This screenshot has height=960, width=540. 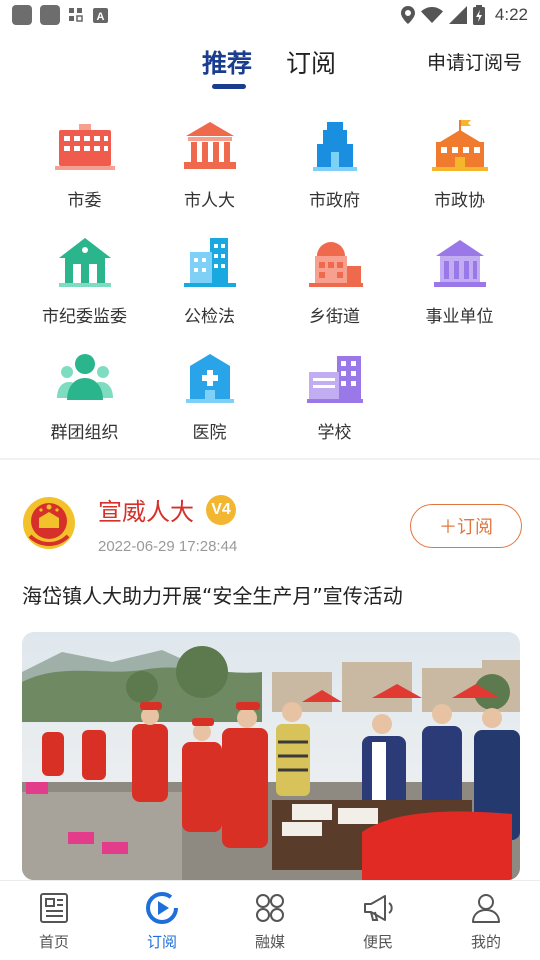 I want to click on status-left-icons: A, so click(x=60, y=15).